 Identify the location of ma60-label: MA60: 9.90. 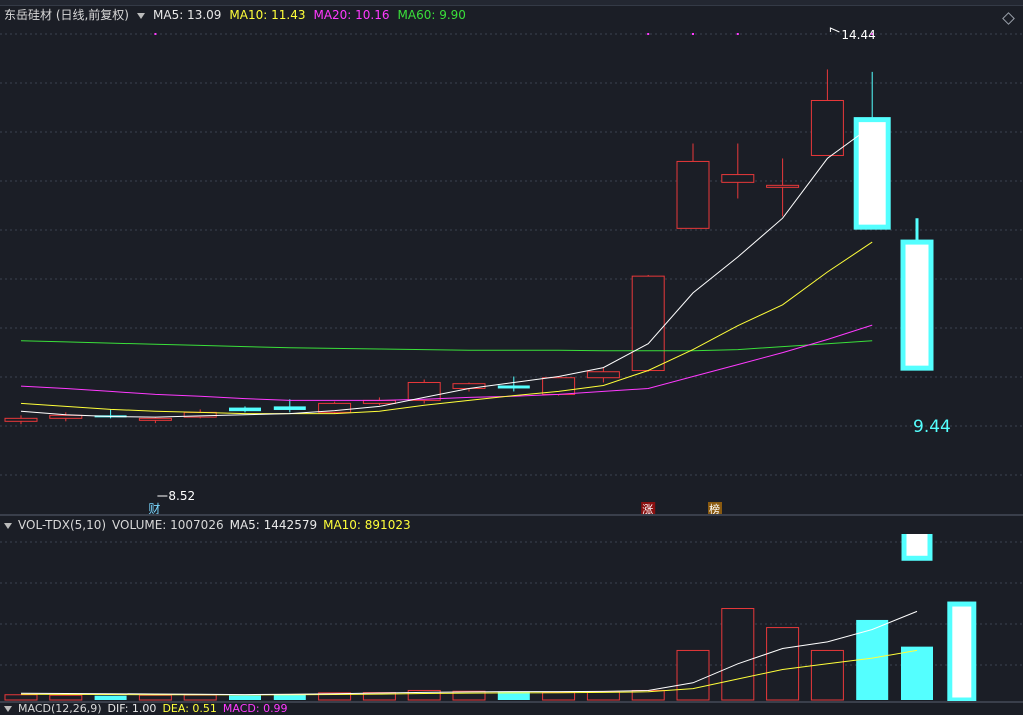
(431, 15).